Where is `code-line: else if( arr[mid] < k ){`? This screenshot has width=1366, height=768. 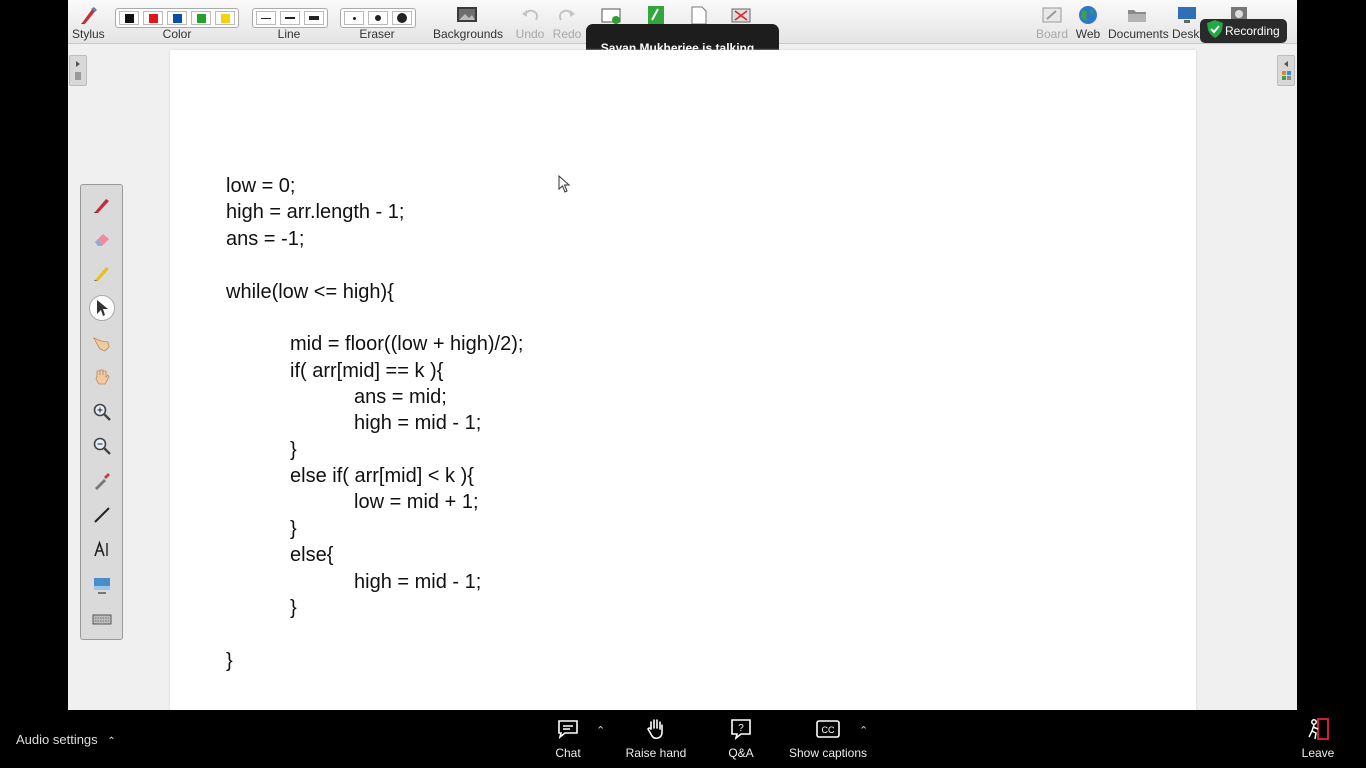 code-line: else if( arr[mid] < k ){ is located at coordinates (382, 476).